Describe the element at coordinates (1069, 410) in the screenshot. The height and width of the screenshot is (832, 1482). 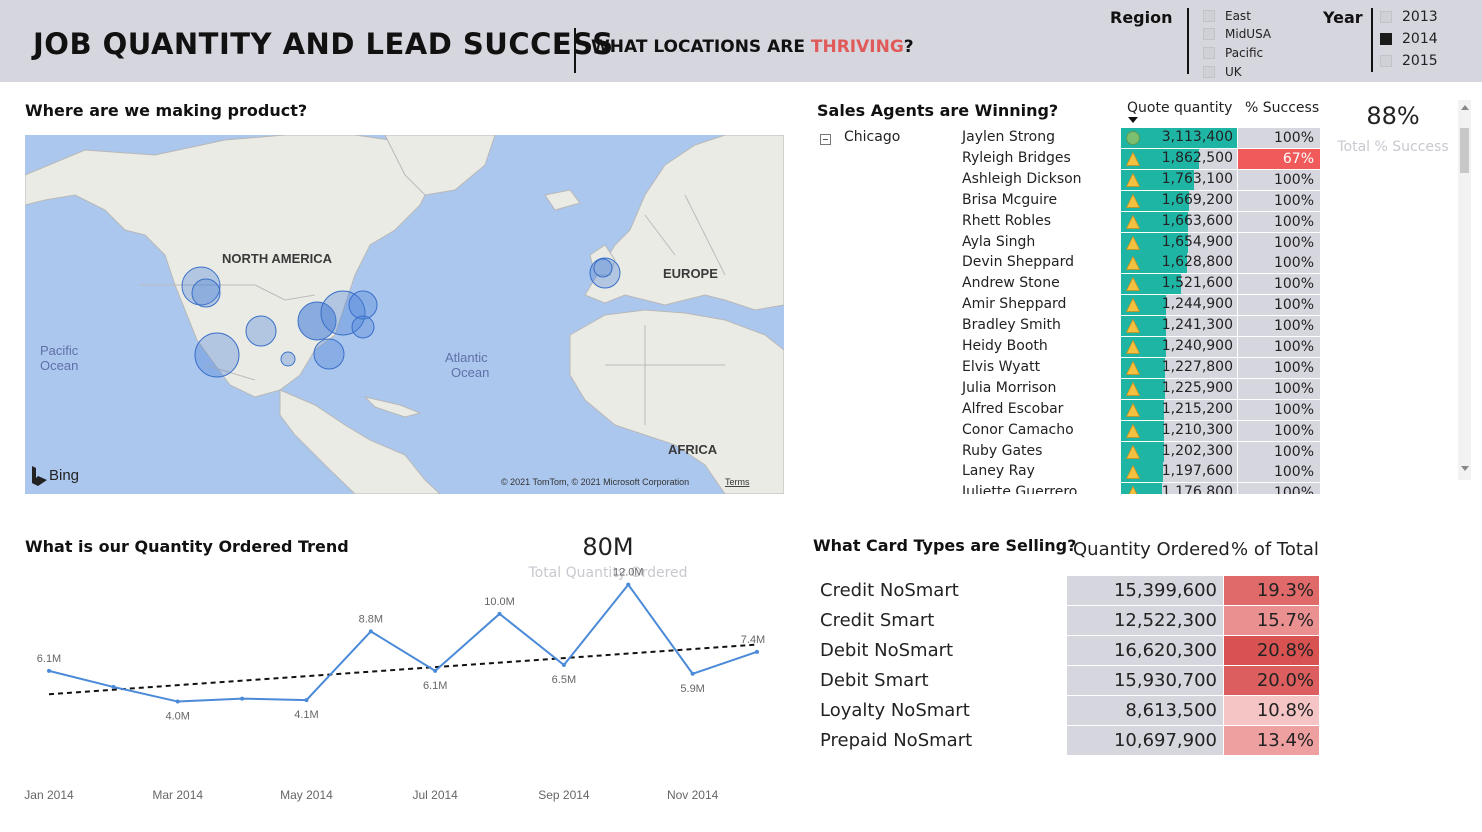
I see `agent-row: Alfred Escobar 1,215,200 100%` at that location.